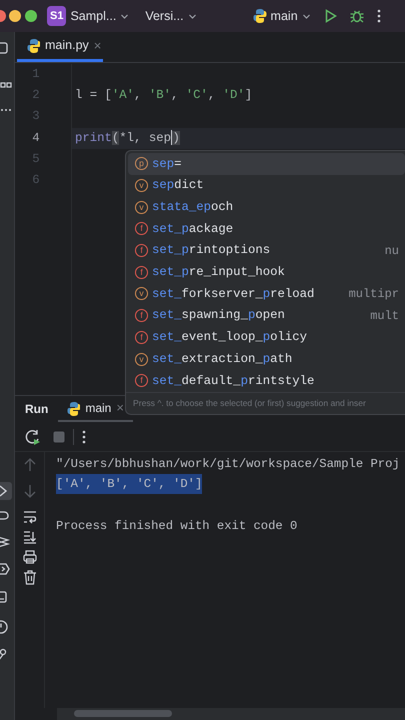 This screenshot has width=405, height=720. Describe the element at coordinates (30, 577) in the screenshot. I see `trash-icon` at that location.